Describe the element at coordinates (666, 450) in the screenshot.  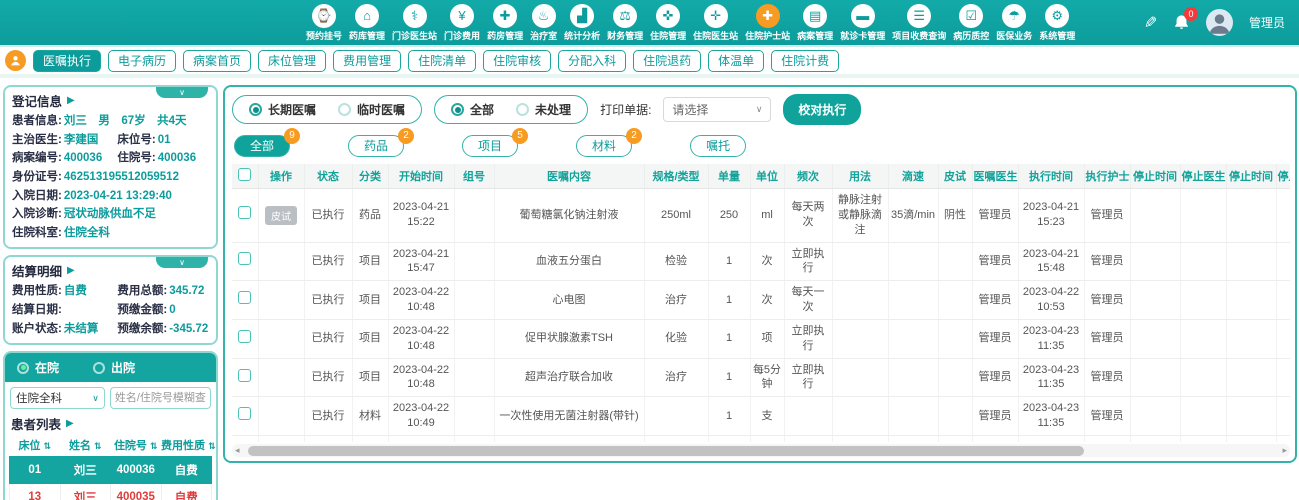
I see `scrollbar-thumb` at that location.